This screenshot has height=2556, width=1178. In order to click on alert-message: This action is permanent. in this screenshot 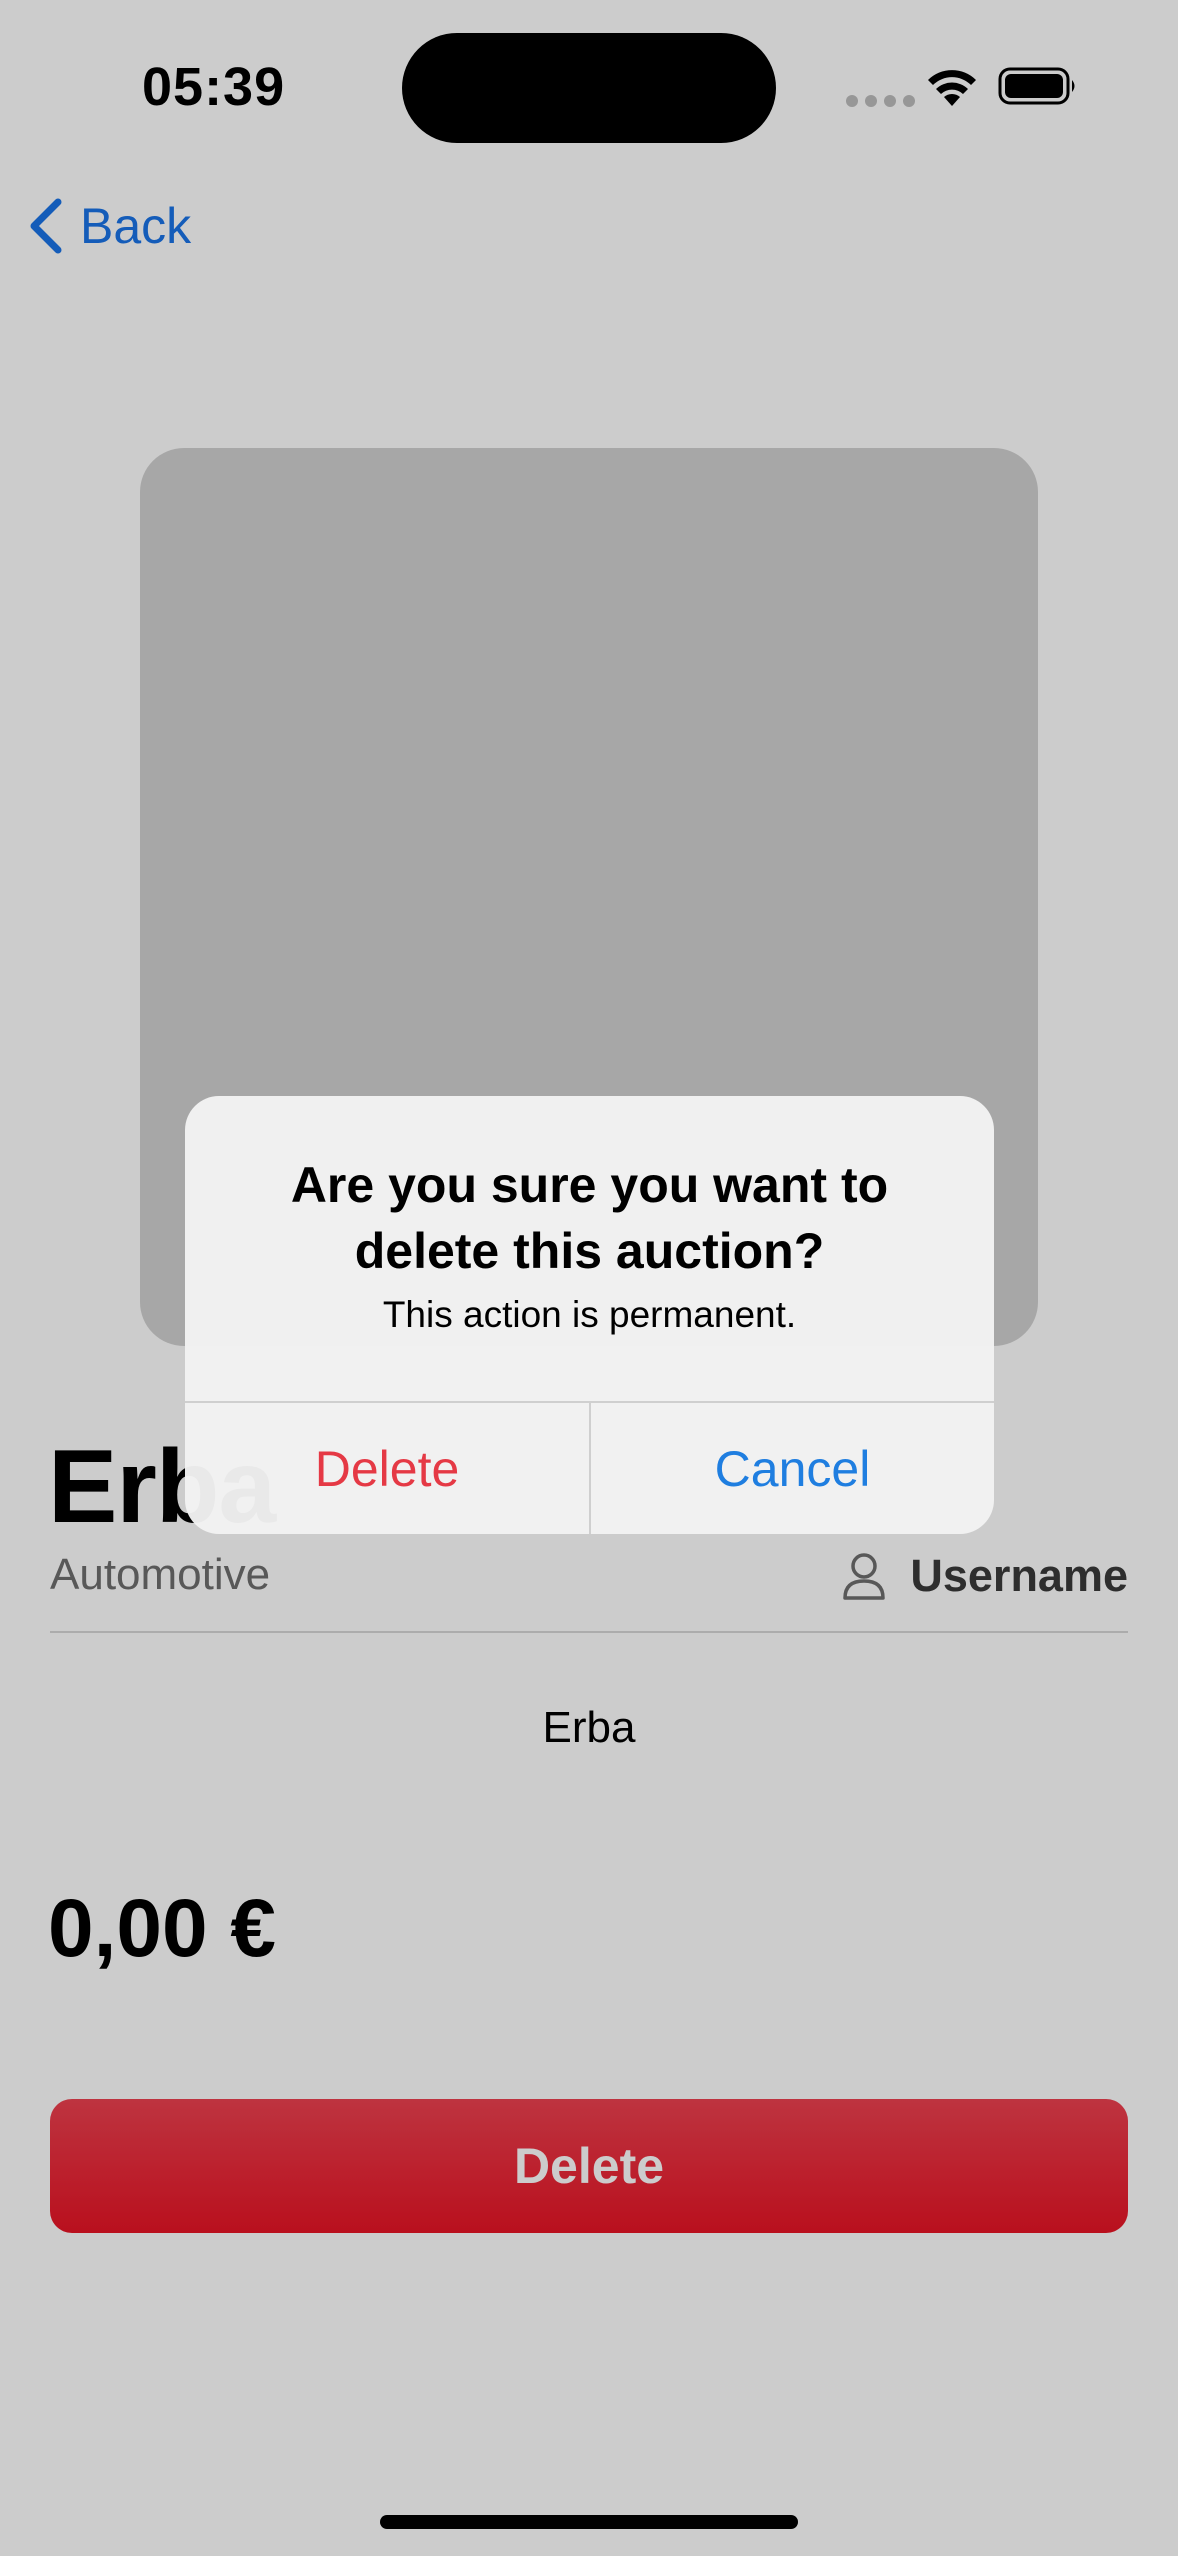, I will do `click(589, 1314)`.